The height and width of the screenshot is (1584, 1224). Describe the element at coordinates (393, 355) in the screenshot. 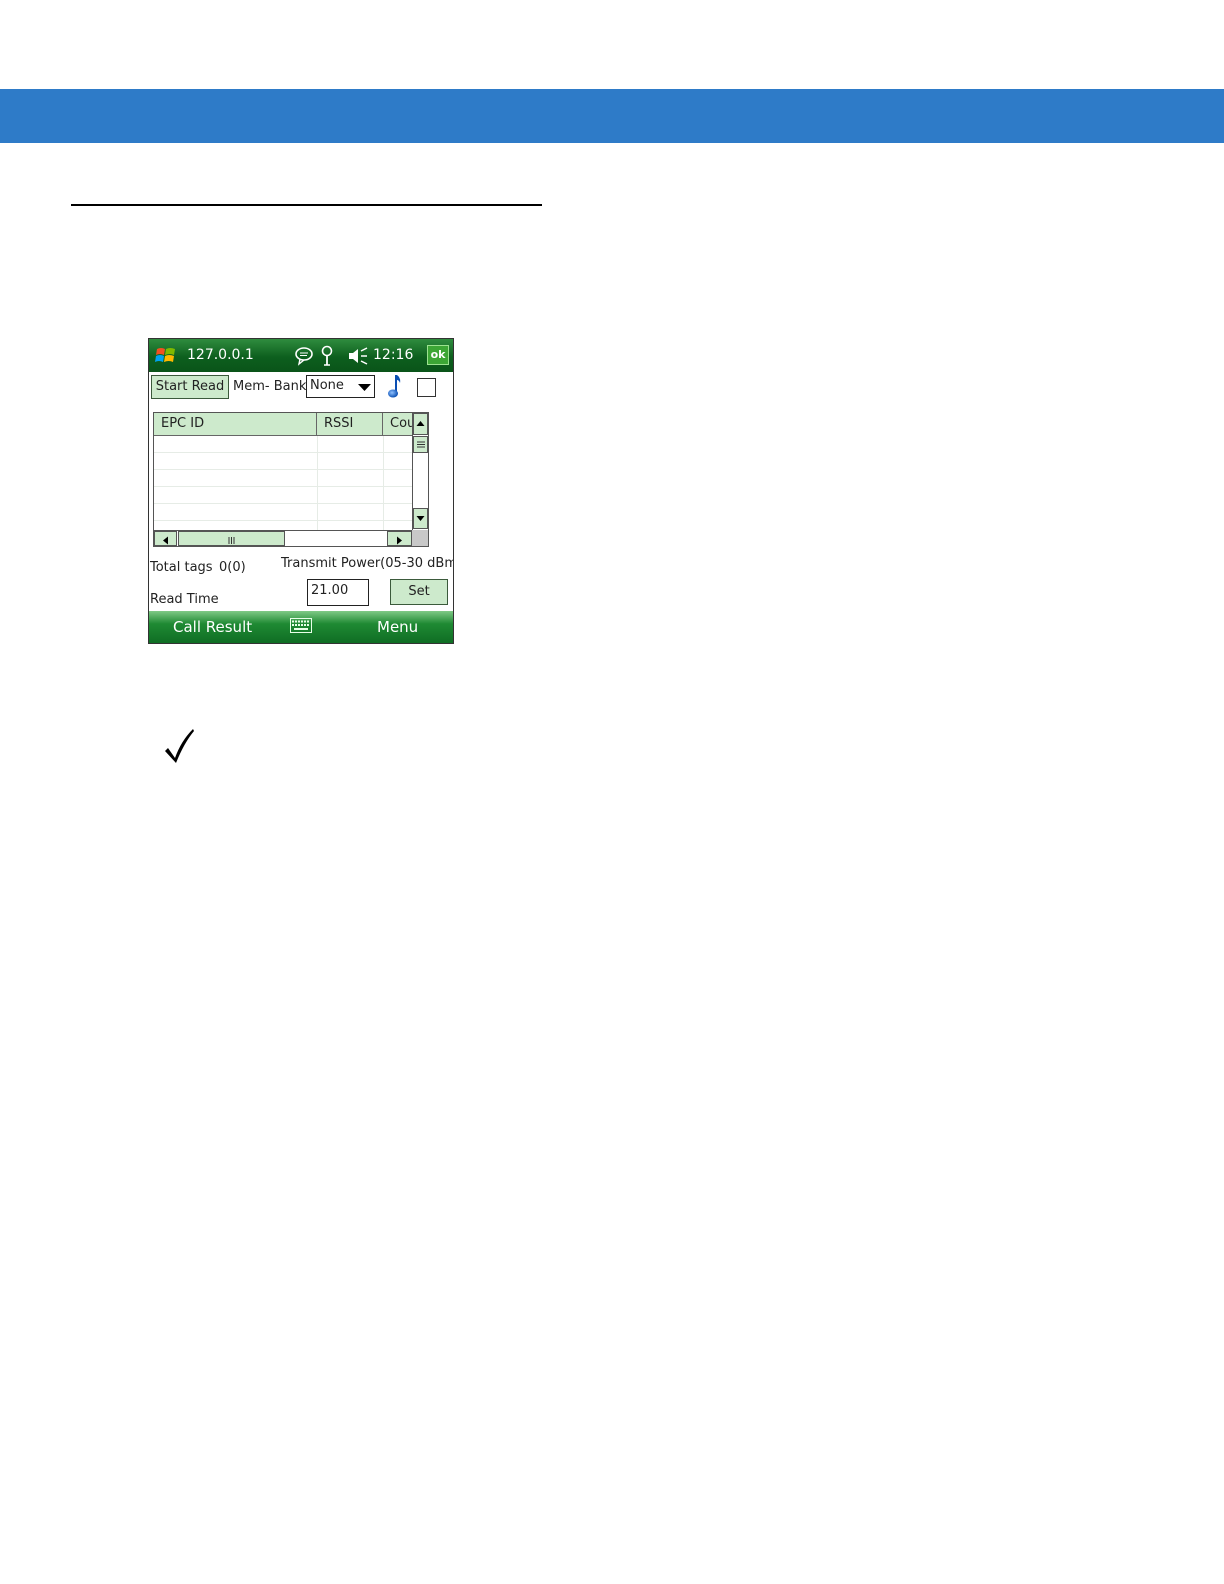

I see `clock: 12:16` at that location.